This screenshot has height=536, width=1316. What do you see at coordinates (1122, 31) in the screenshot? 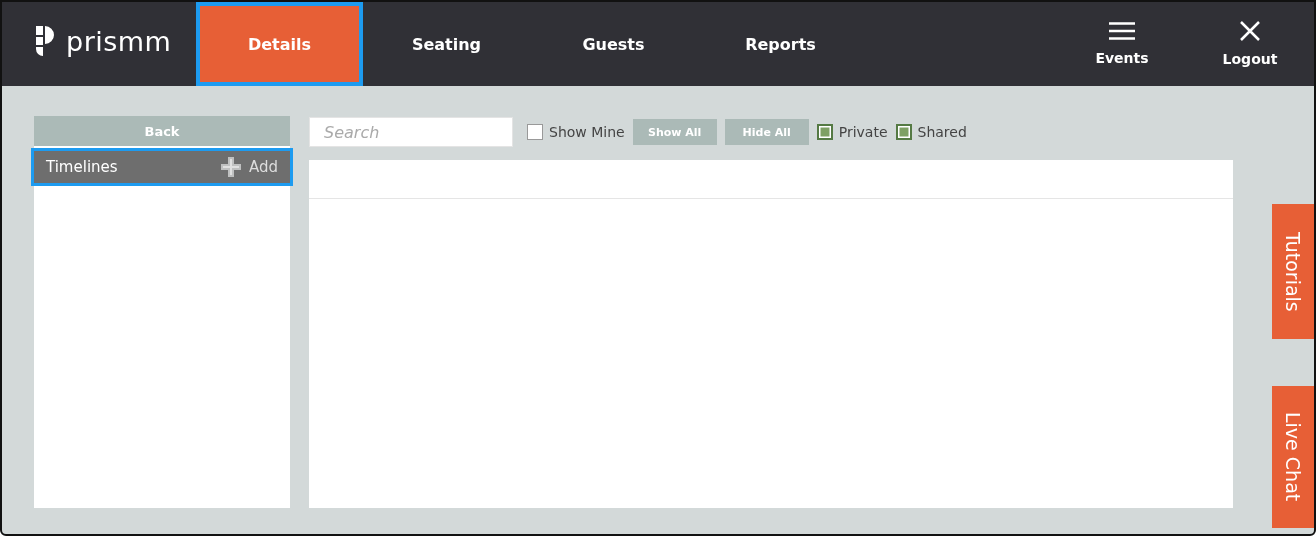
I see `menu-icon` at bounding box center [1122, 31].